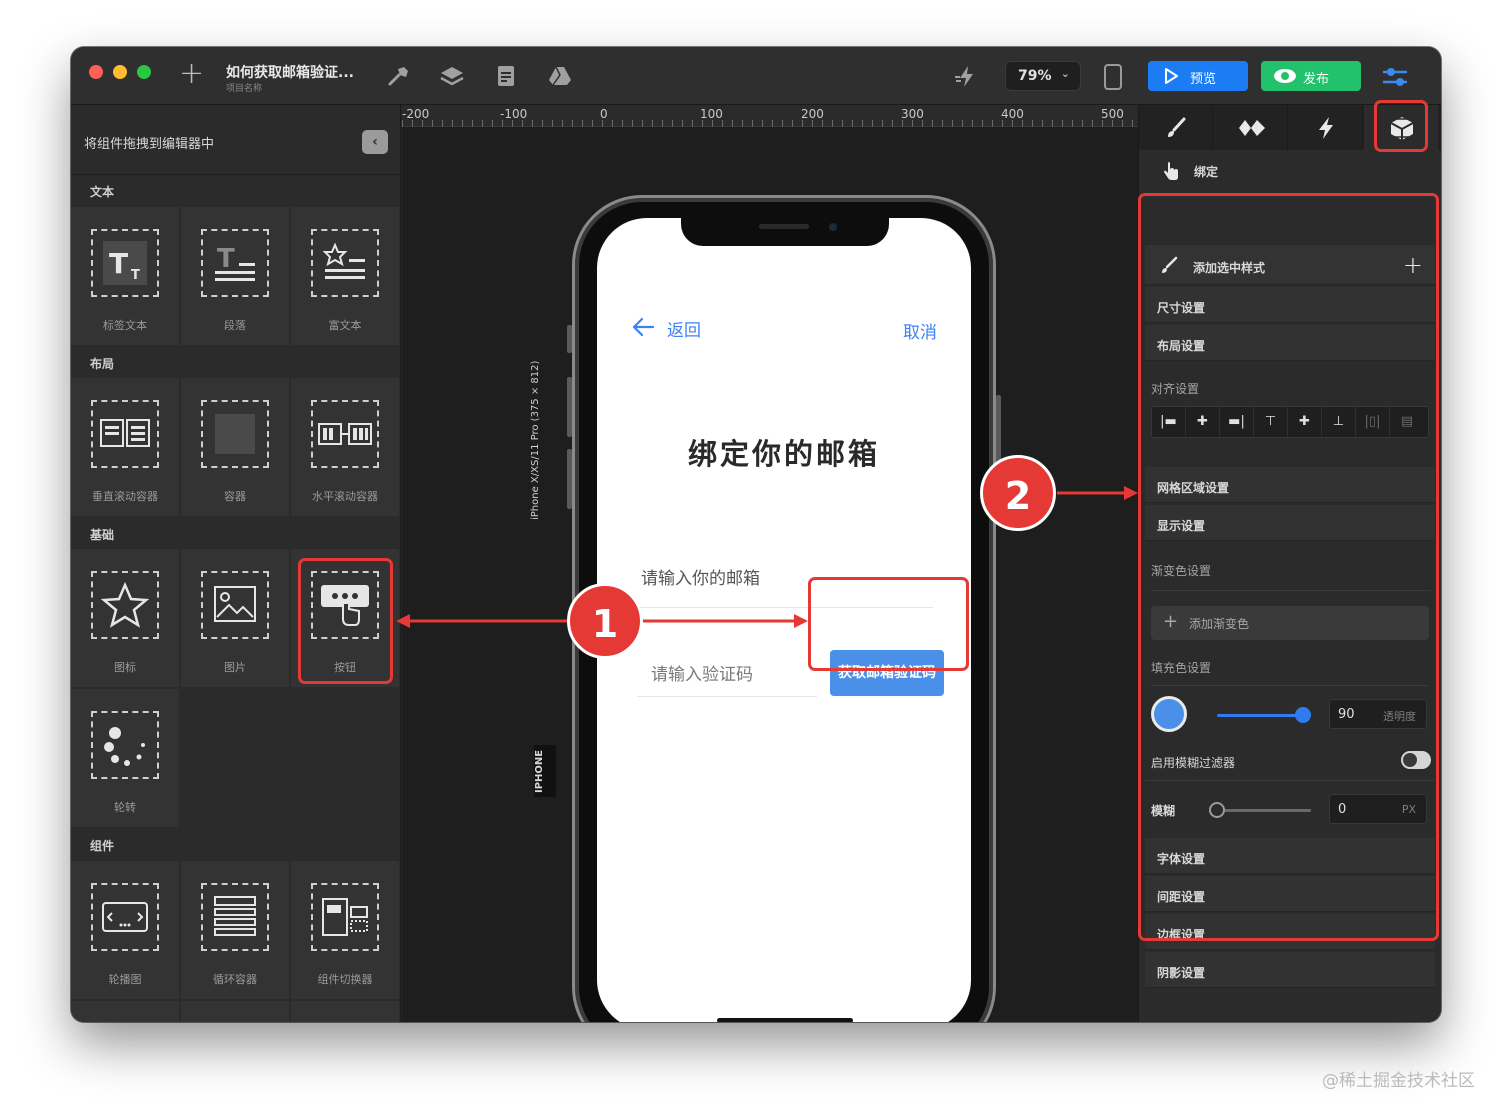 The width and height of the screenshot is (1512, 1116). Describe the element at coordinates (1018, 493) in the screenshot. I see `annotation-marker-2: 2` at that location.